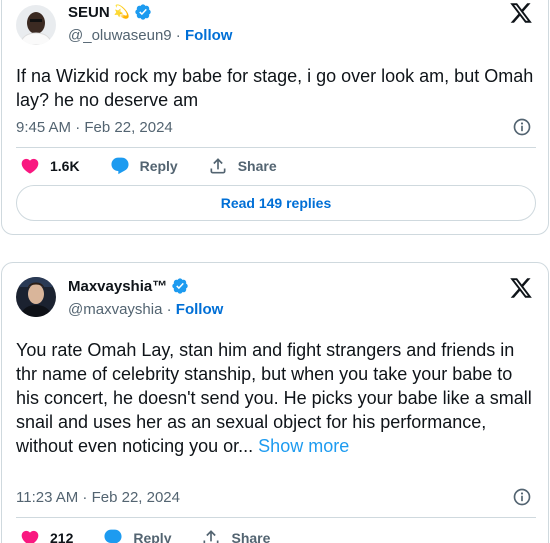 The height and width of the screenshot is (543, 550). What do you see at coordinates (303, 446) in the screenshot?
I see `show-more-link: Show more` at bounding box center [303, 446].